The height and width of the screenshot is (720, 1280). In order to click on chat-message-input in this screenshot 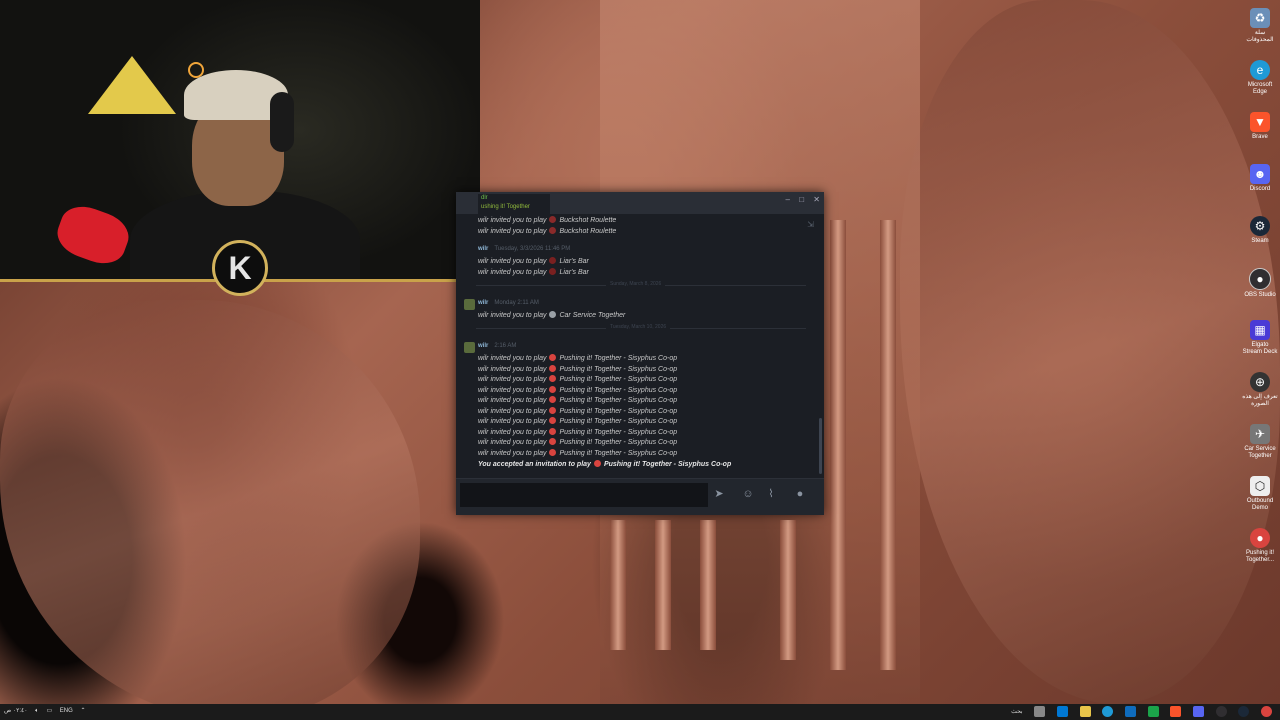, I will do `click(584, 495)`.